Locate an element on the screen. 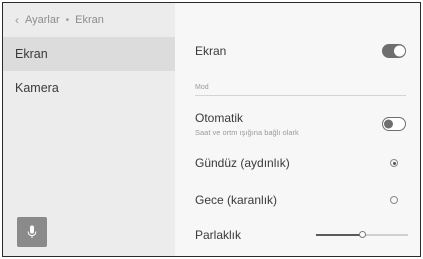 The image size is (423, 259). slider-thumb is located at coordinates (362, 234).